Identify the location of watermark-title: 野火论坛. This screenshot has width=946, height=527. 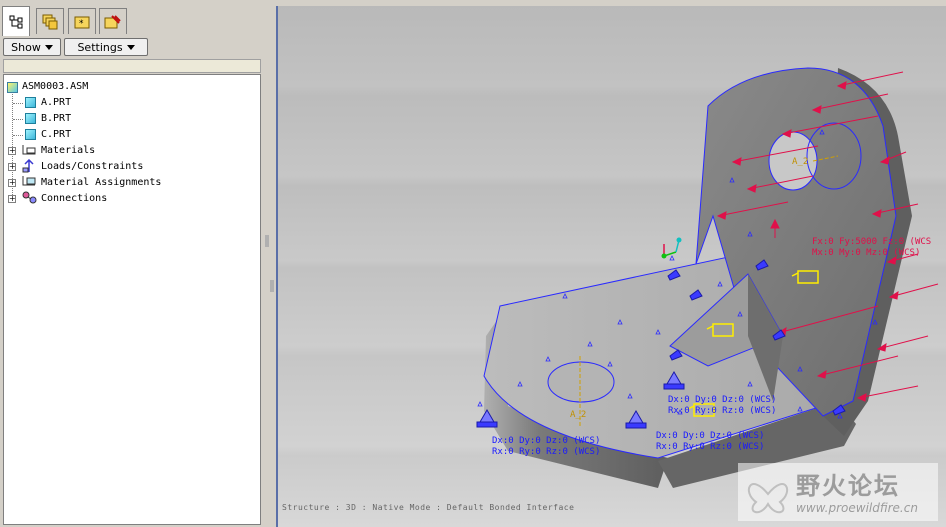
(848, 486).